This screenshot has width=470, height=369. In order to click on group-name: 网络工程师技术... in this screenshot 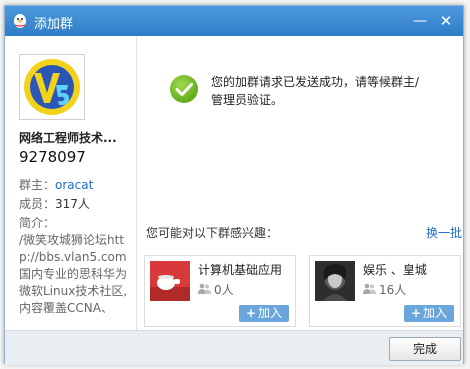, I will do `click(68, 138)`.